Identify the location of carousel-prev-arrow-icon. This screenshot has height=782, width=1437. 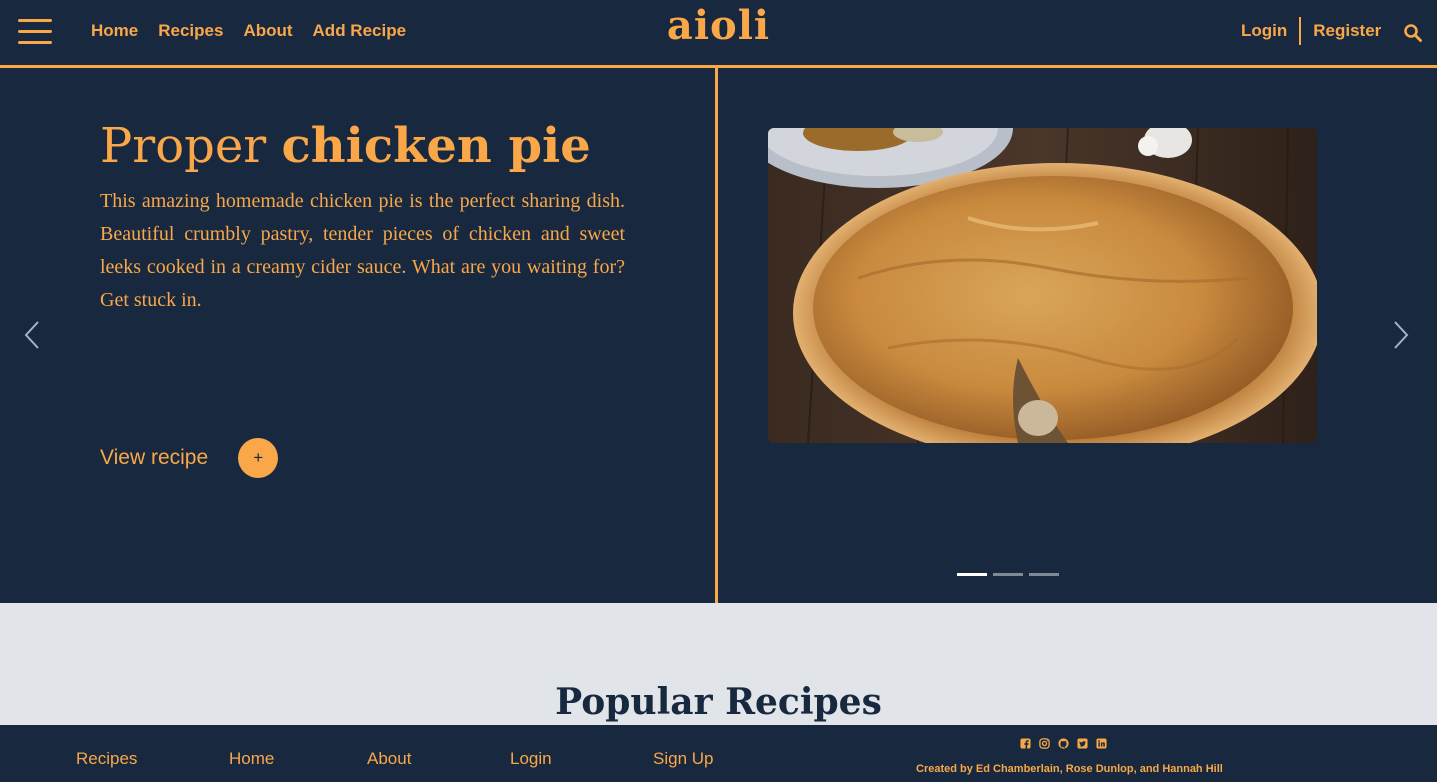
(33, 335).